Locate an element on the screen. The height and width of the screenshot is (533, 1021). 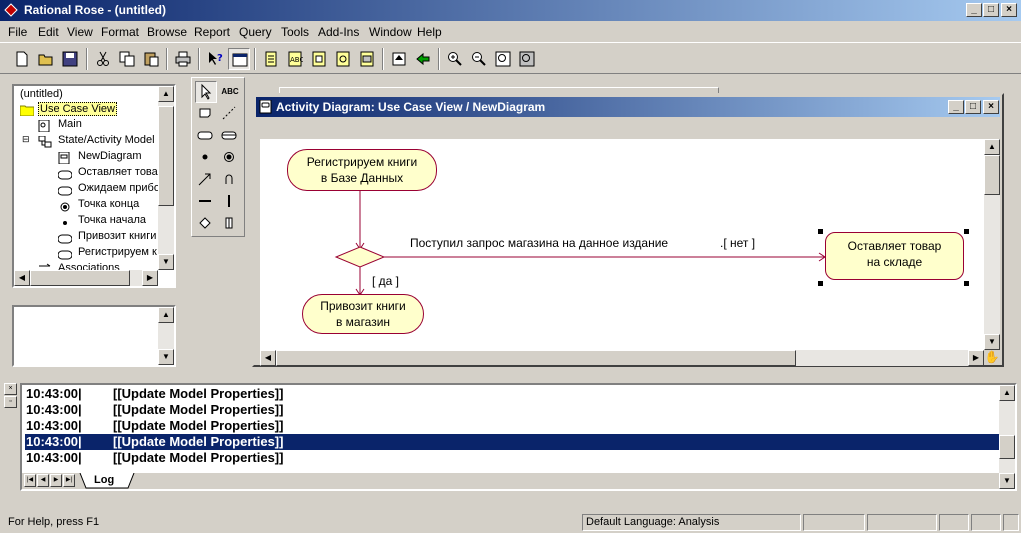
close-button: × is located at coordinates (1009, 10).